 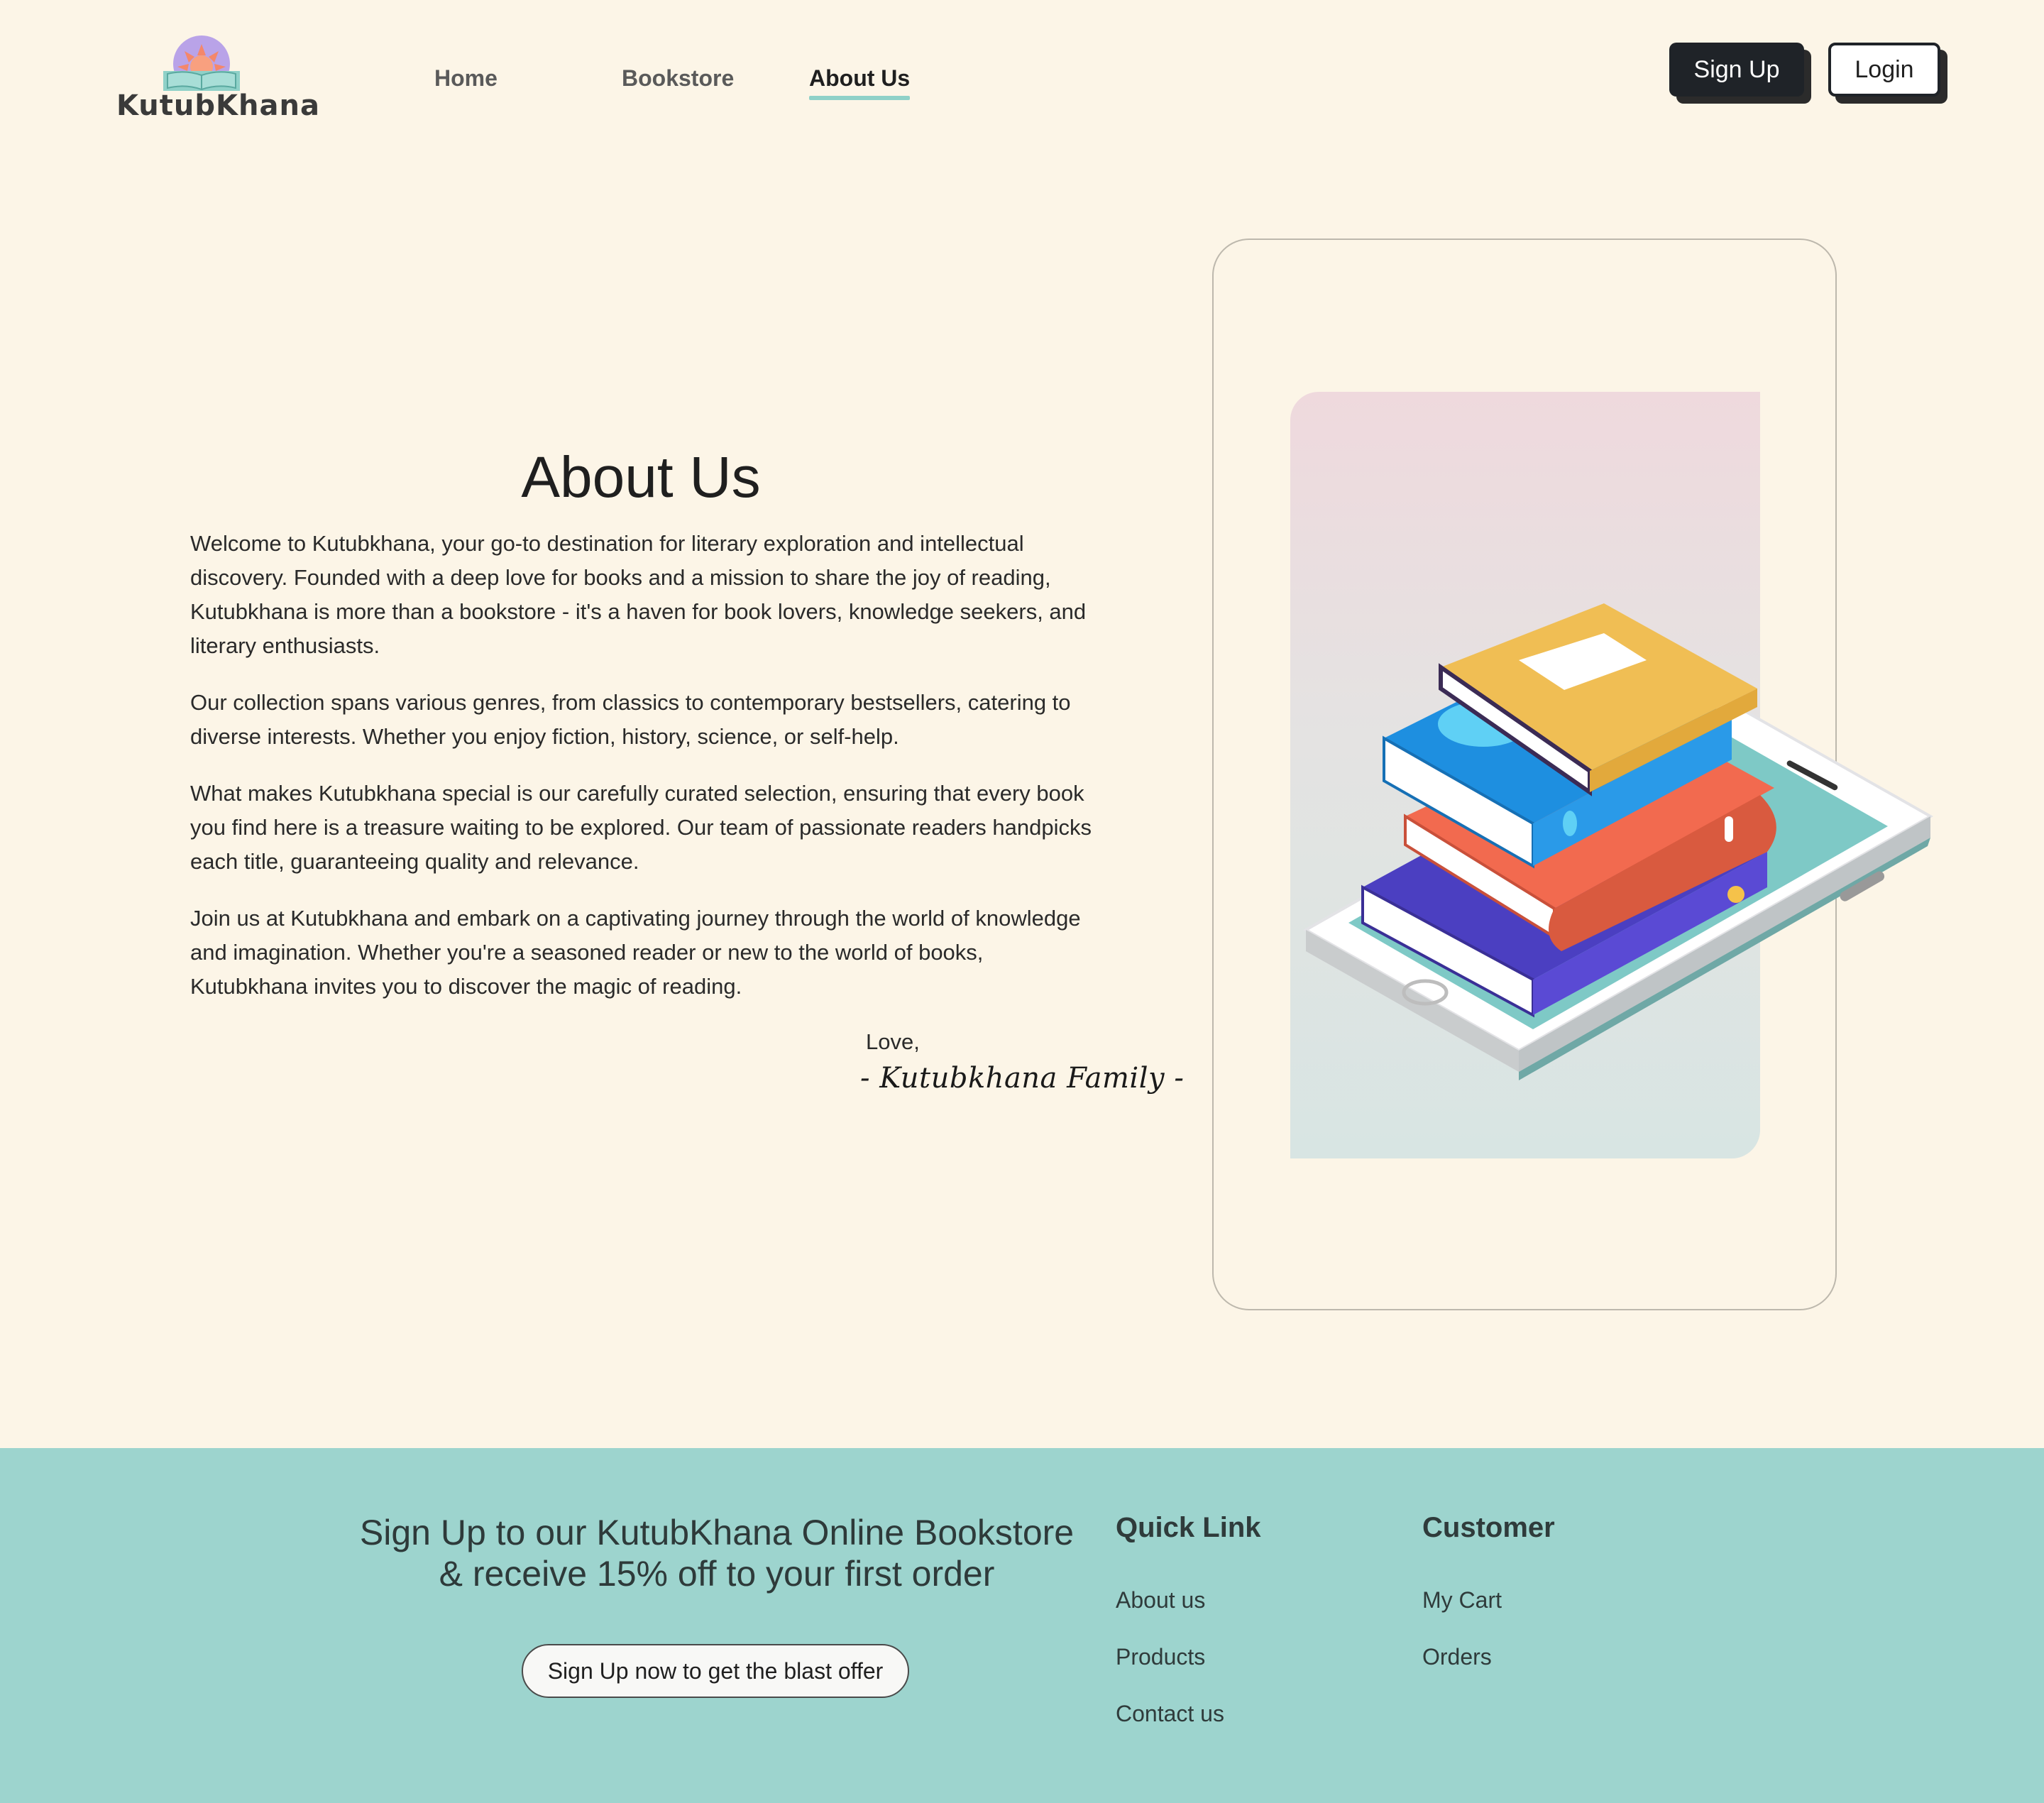 What do you see at coordinates (1188, 1528) in the screenshot?
I see `quick-link-heading: Quick Link` at bounding box center [1188, 1528].